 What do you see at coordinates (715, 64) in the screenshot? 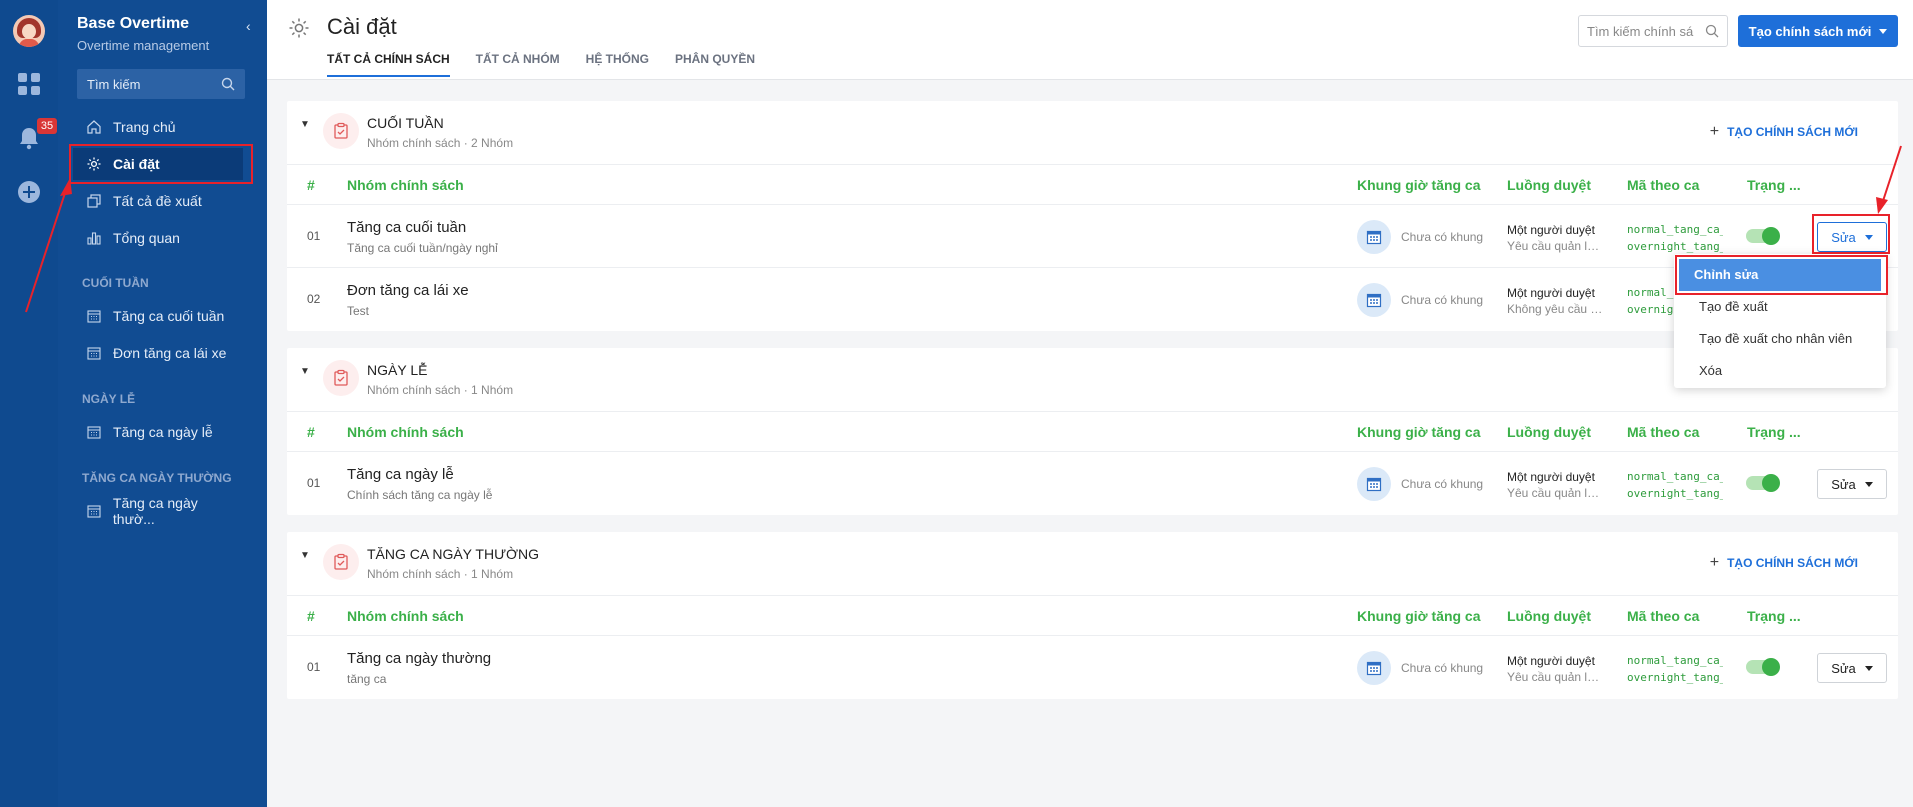
I see `tab-permissions: PHÂN QUYỀN` at bounding box center [715, 64].